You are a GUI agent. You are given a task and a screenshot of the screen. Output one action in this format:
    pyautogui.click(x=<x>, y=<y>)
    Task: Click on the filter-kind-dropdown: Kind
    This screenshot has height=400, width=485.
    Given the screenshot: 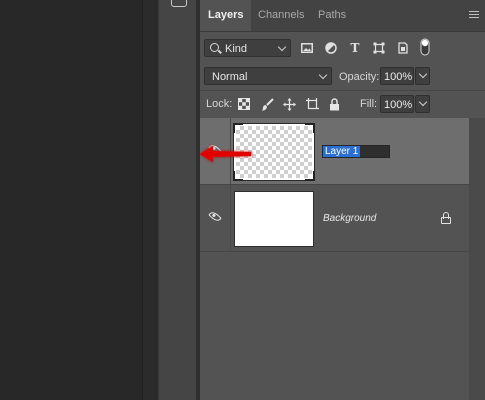 What is the action you would take?
    pyautogui.click(x=247, y=48)
    